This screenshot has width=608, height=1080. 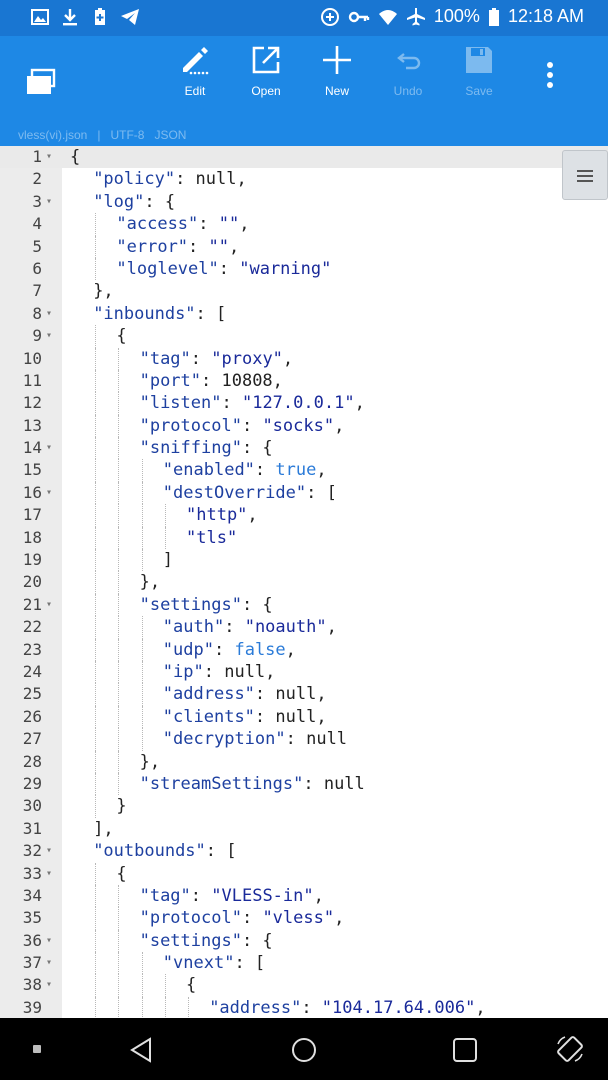 I want to click on undo-button: Undo, so click(x=408, y=71).